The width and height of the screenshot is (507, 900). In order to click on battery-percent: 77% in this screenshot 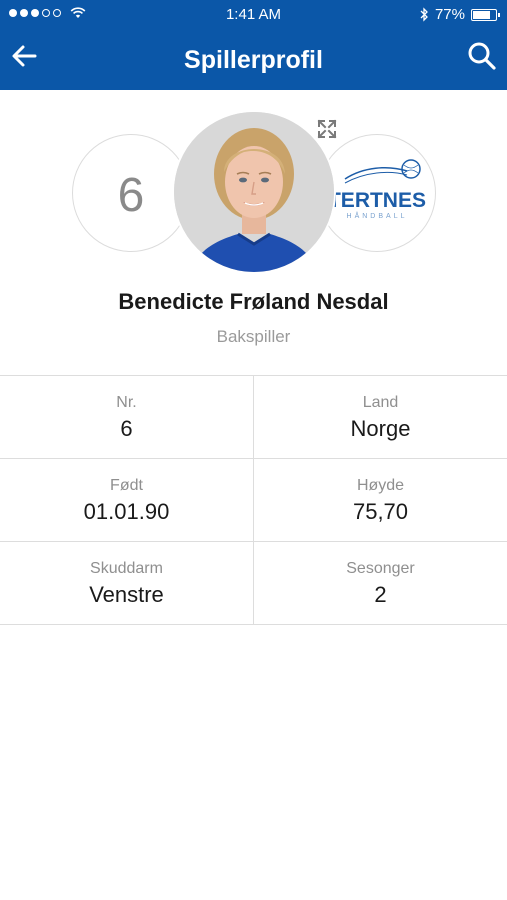, I will do `click(449, 14)`.